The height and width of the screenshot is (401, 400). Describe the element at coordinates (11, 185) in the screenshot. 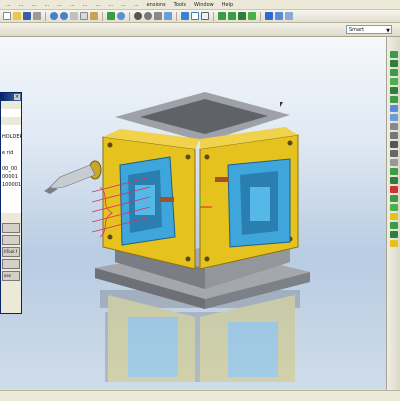

I see `dialog-row: 100001` at that location.